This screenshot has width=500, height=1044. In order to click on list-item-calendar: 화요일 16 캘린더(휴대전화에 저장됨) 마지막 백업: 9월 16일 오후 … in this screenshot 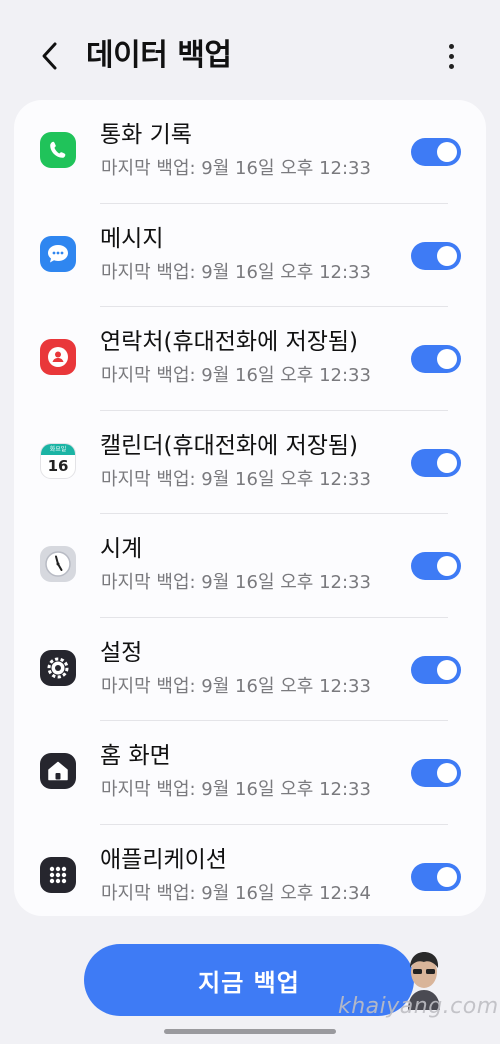, I will do `click(250, 462)`.